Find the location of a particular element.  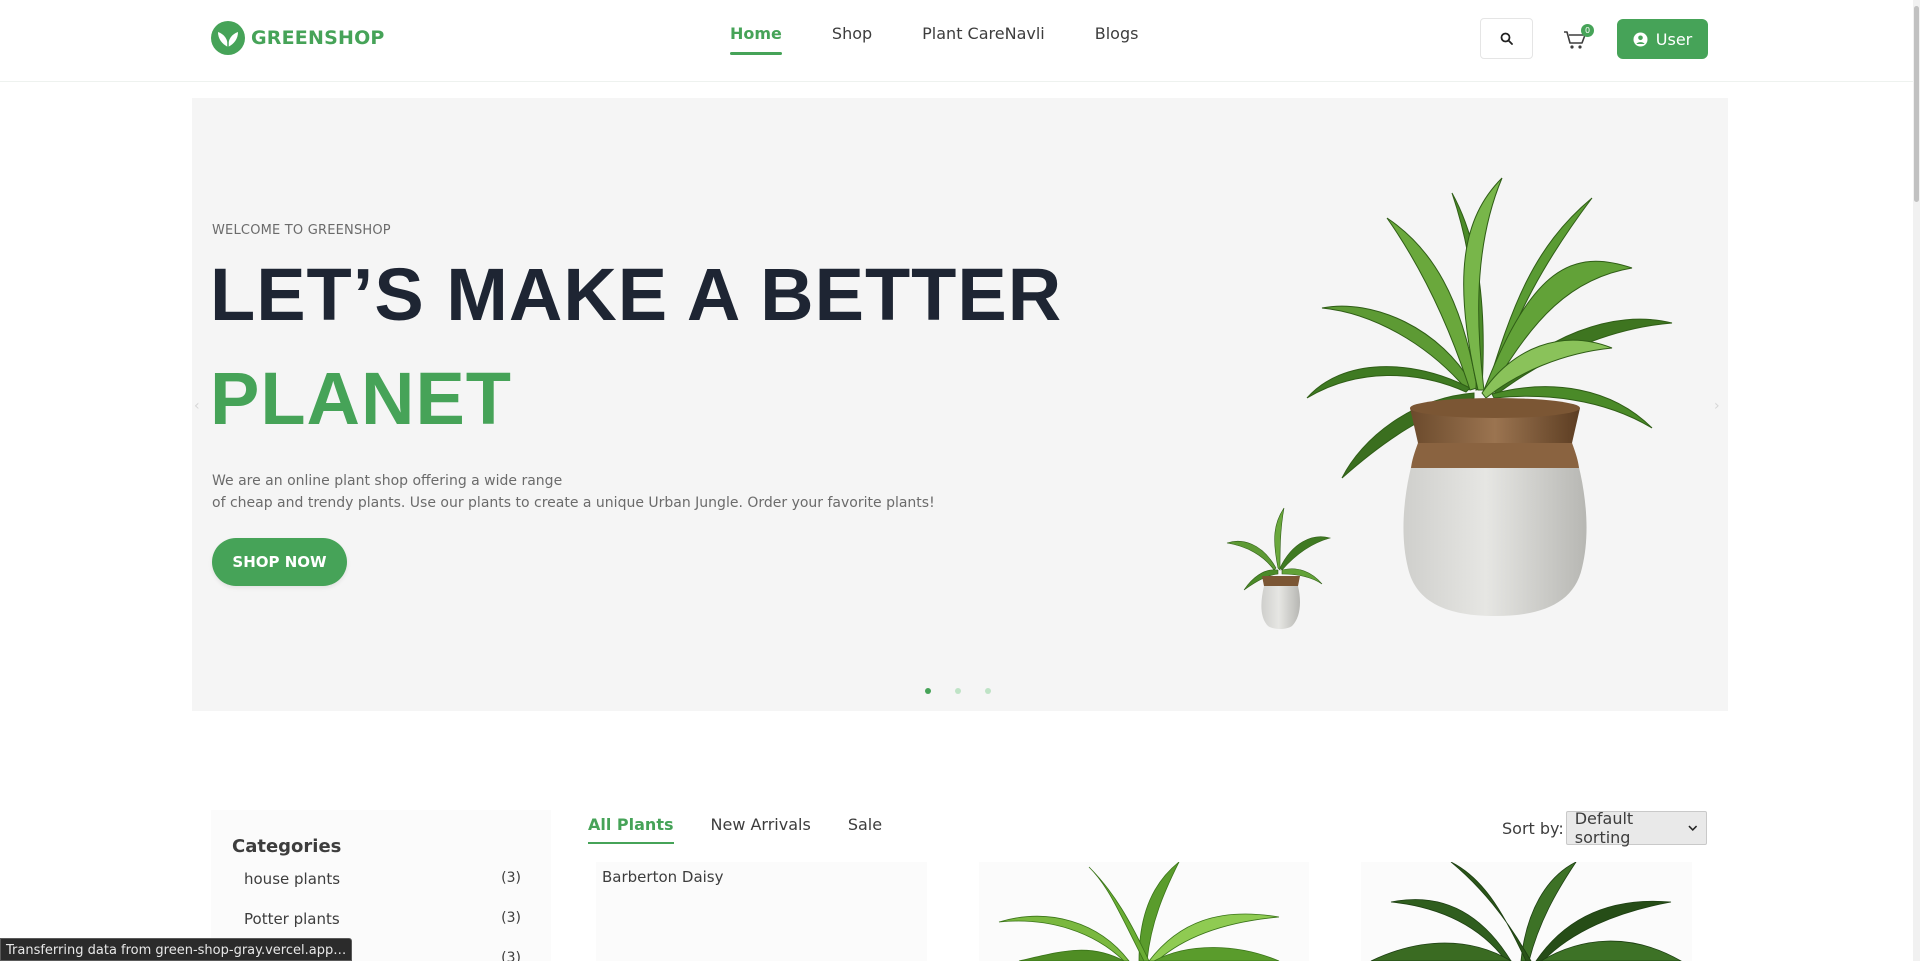

hero-title: LET’S MAKE A BETTER is located at coordinates (636, 294).